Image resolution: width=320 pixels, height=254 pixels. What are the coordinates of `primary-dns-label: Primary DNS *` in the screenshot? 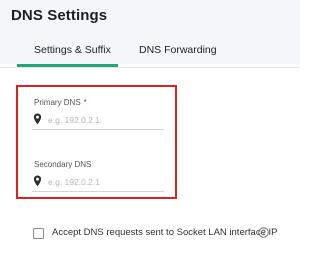 It's located at (60, 102).